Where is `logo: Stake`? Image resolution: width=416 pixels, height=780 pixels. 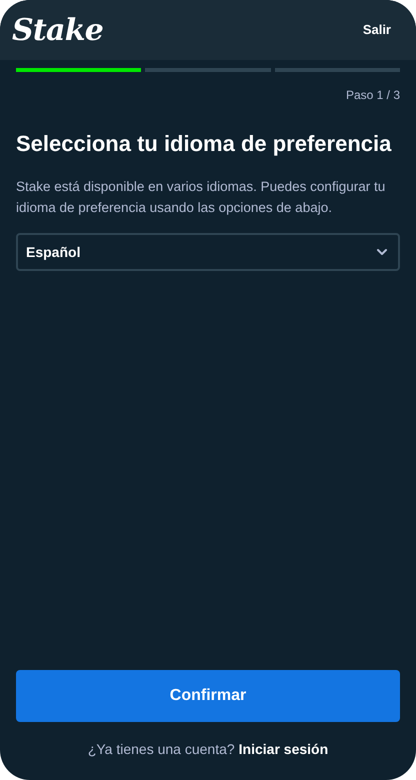
logo: Stake is located at coordinates (58, 30).